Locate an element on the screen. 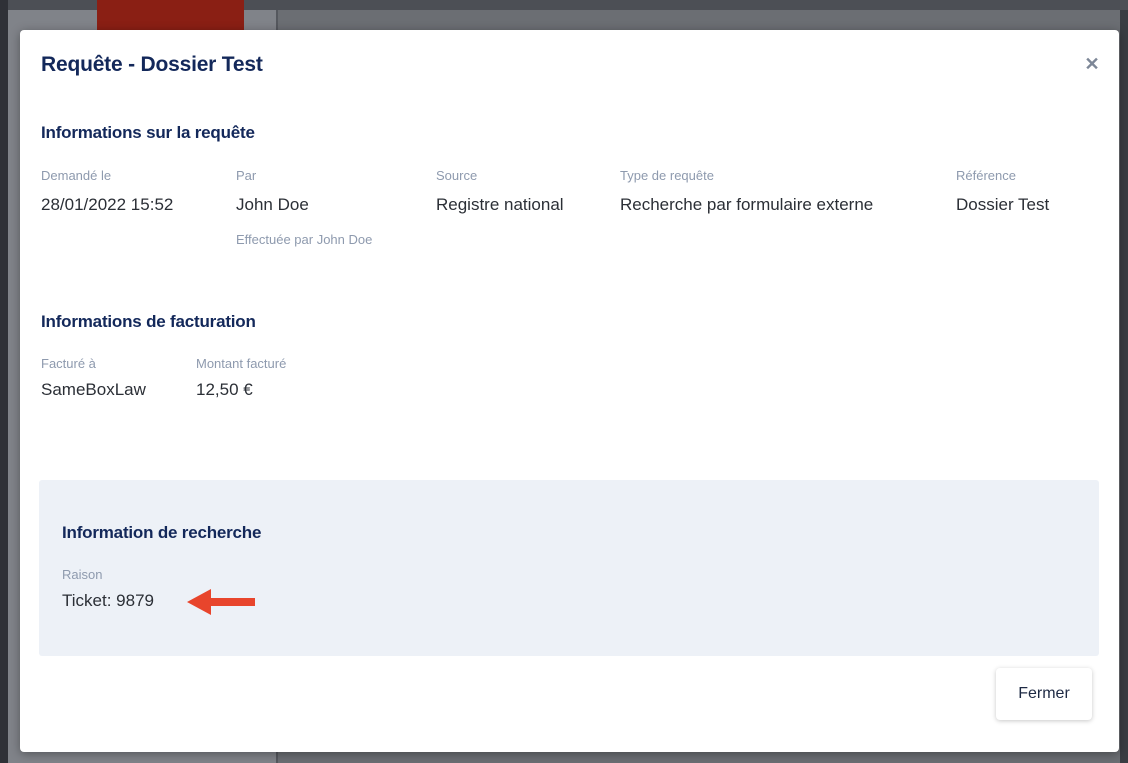 The height and width of the screenshot is (763, 1128). requested-by-label: Par is located at coordinates (246, 175).